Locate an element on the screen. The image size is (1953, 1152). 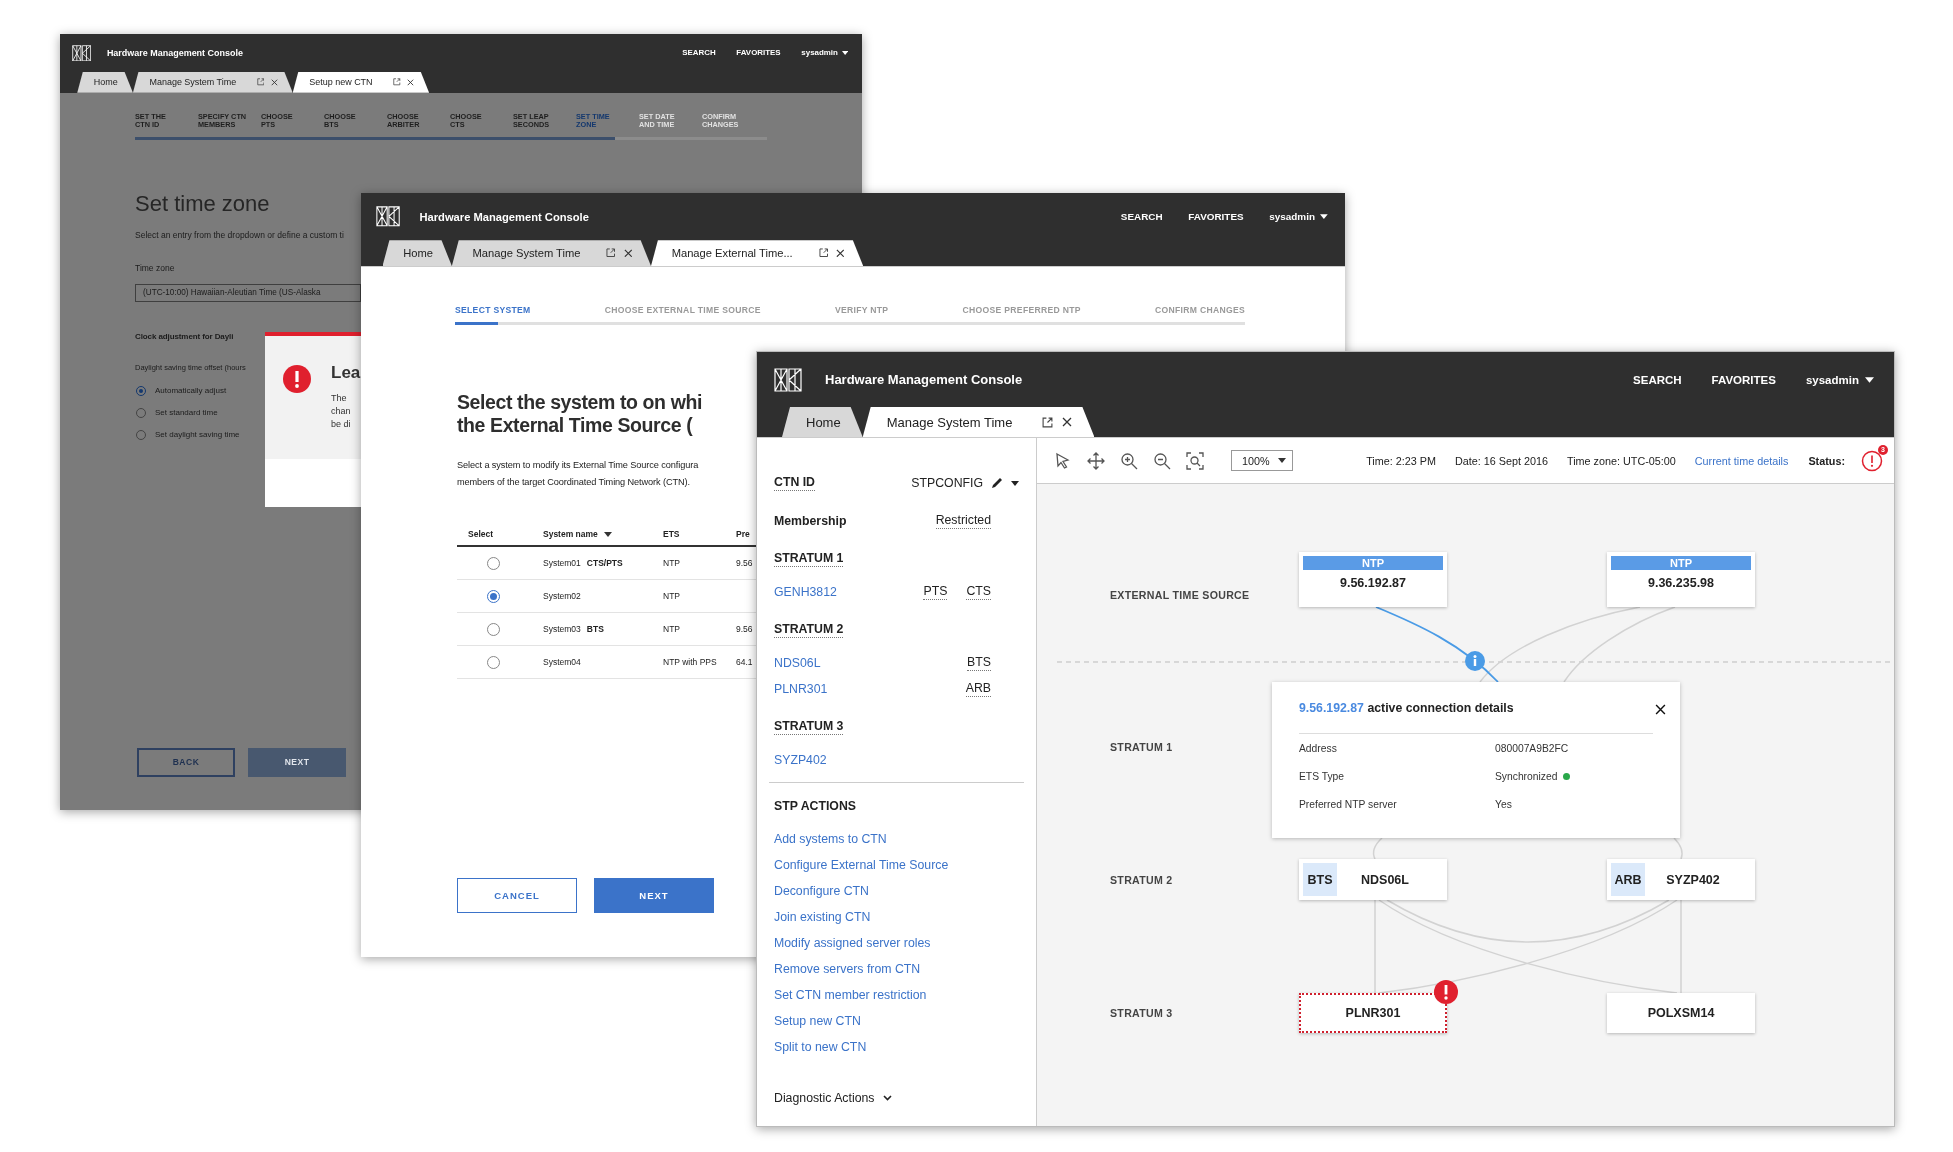
action-link: Add systems to CTN is located at coordinates (830, 839).